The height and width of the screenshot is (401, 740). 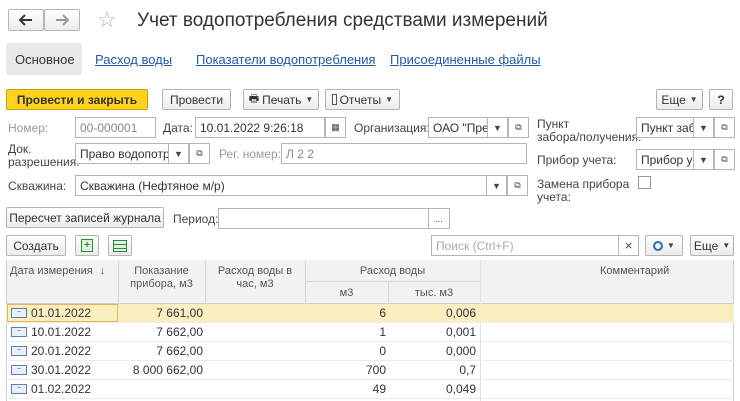 What do you see at coordinates (724, 127) in the screenshot?
I see `point-open-icon: ⧉` at bounding box center [724, 127].